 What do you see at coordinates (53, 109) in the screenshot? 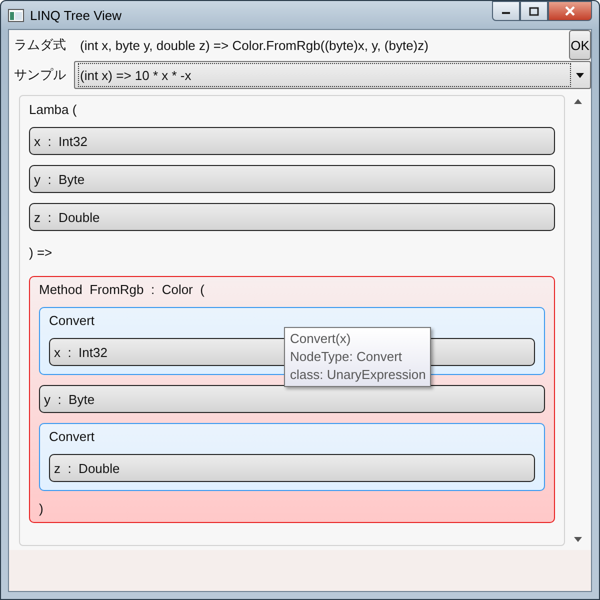
I see `node-header: Lamba (` at bounding box center [53, 109].